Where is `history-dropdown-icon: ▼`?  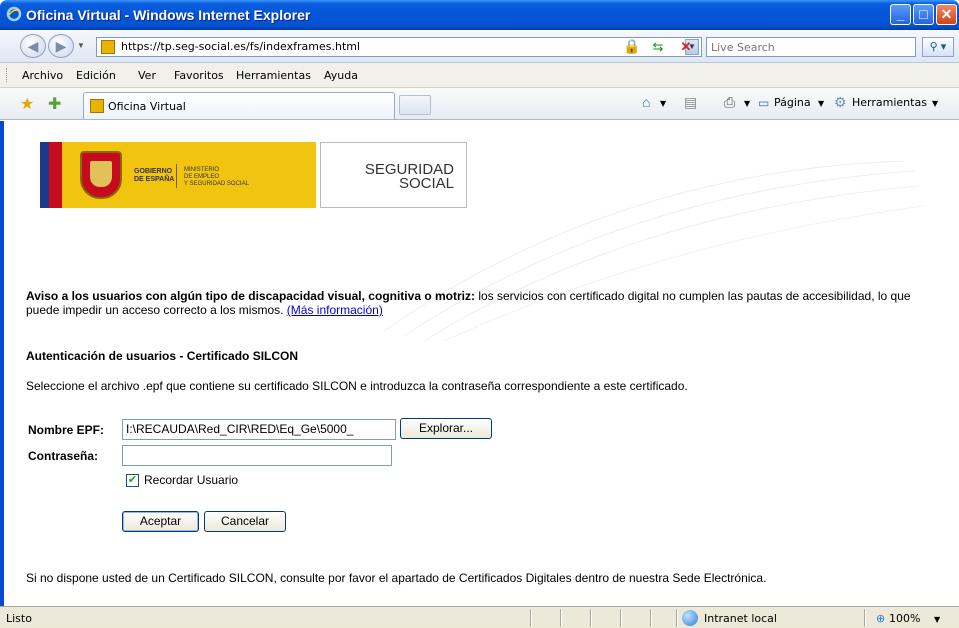 history-dropdown-icon: ▼ is located at coordinates (81, 45).